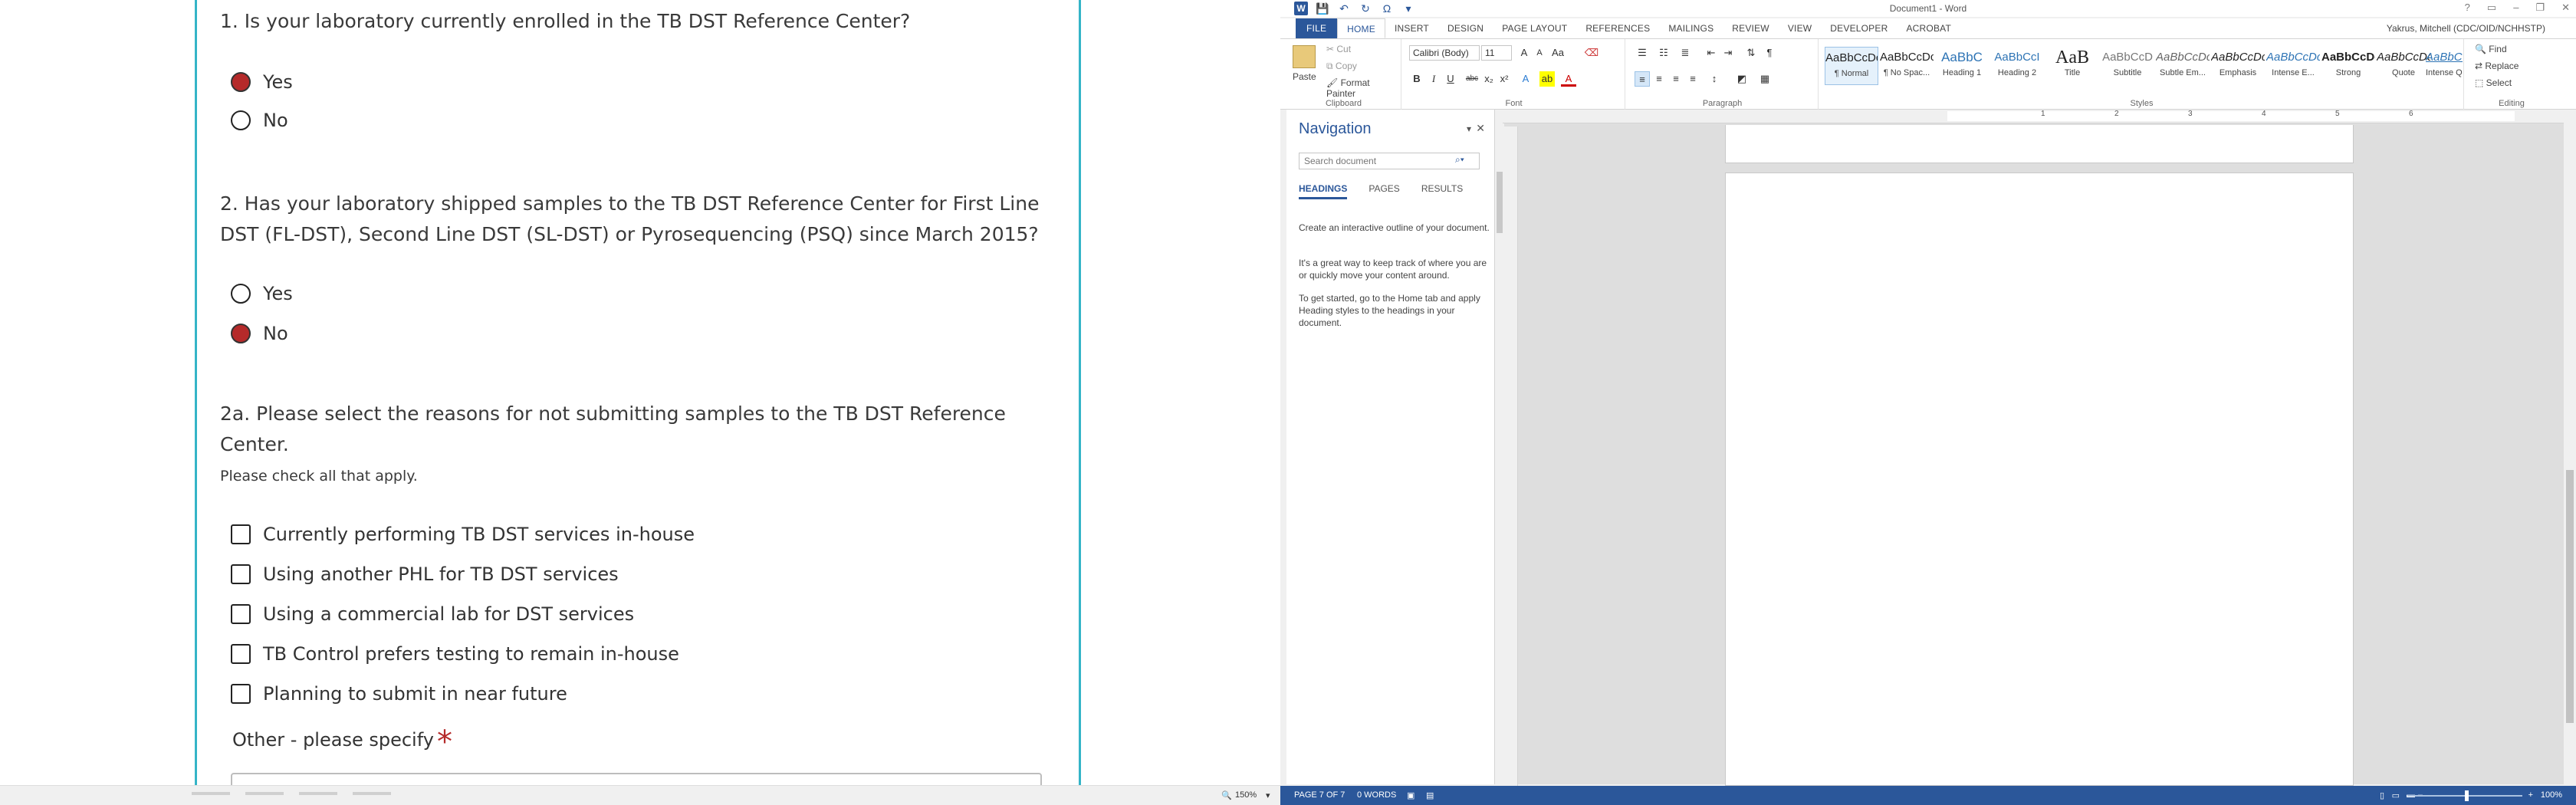  I want to click on tab-file: FILE, so click(1317, 28).